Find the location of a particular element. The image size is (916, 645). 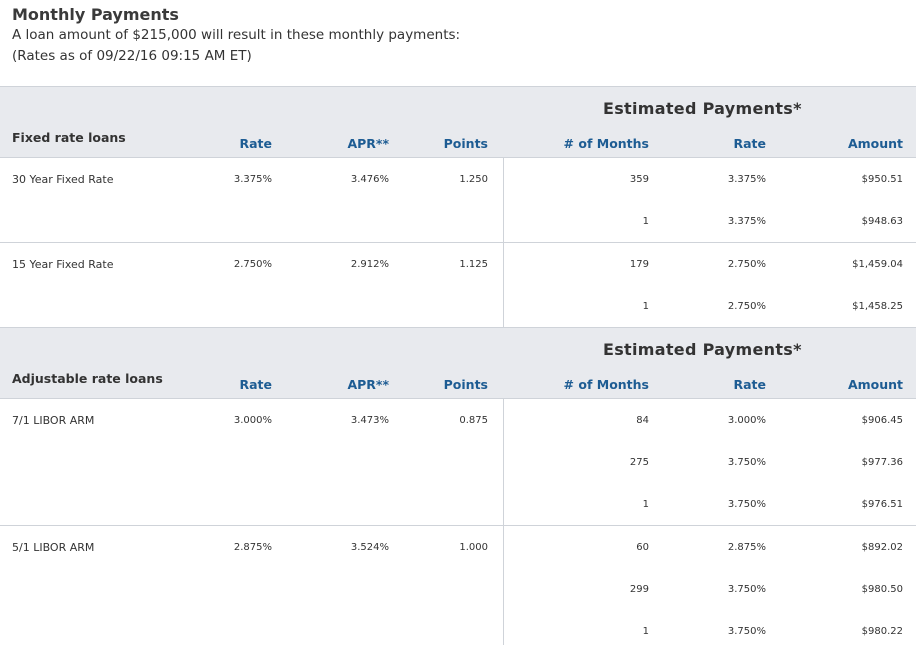

loan-name: 15 Year Fixed Rate is located at coordinates (63, 264).